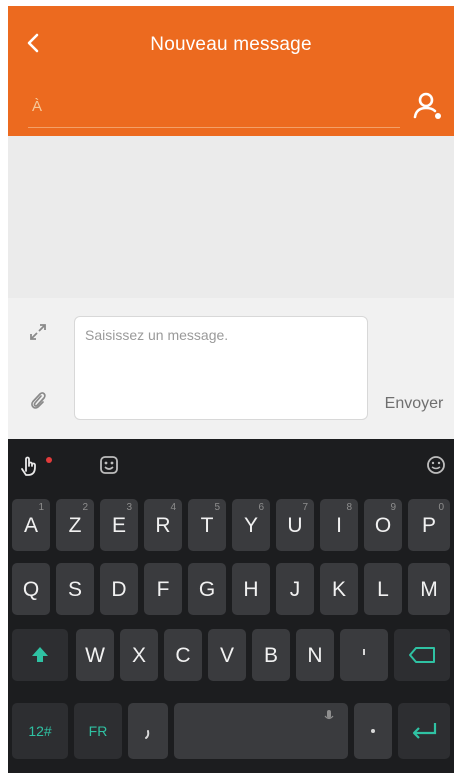  What do you see at coordinates (31, 589) in the screenshot?
I see `key-q: Q` at bounding box center [31, 589].